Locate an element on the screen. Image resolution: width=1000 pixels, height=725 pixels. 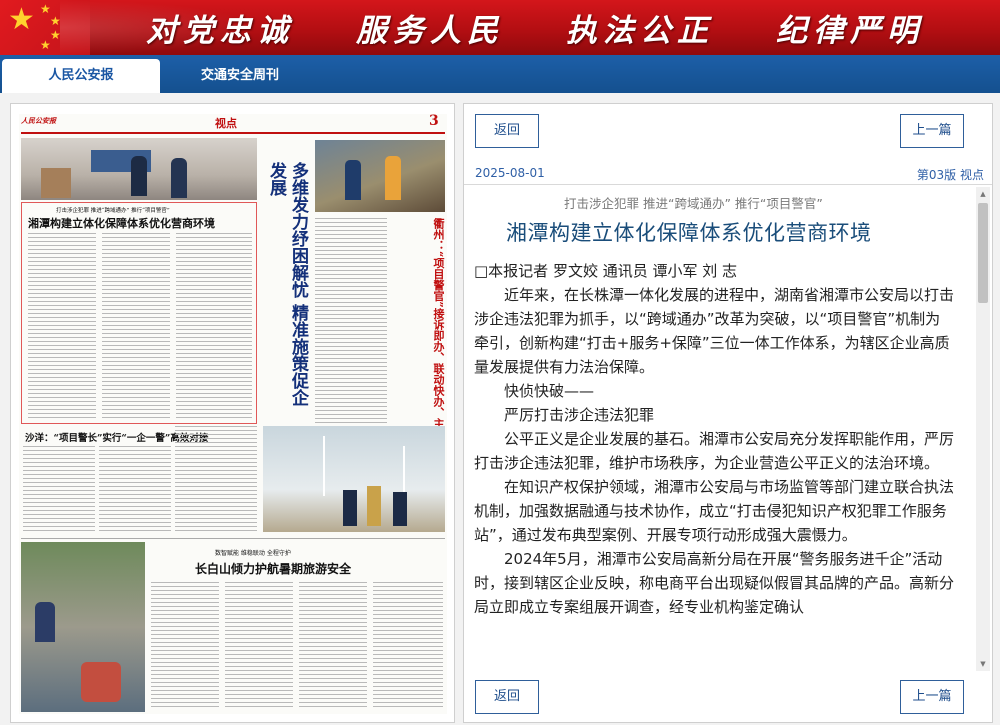
section-divider is located at coordinates (233, 538).